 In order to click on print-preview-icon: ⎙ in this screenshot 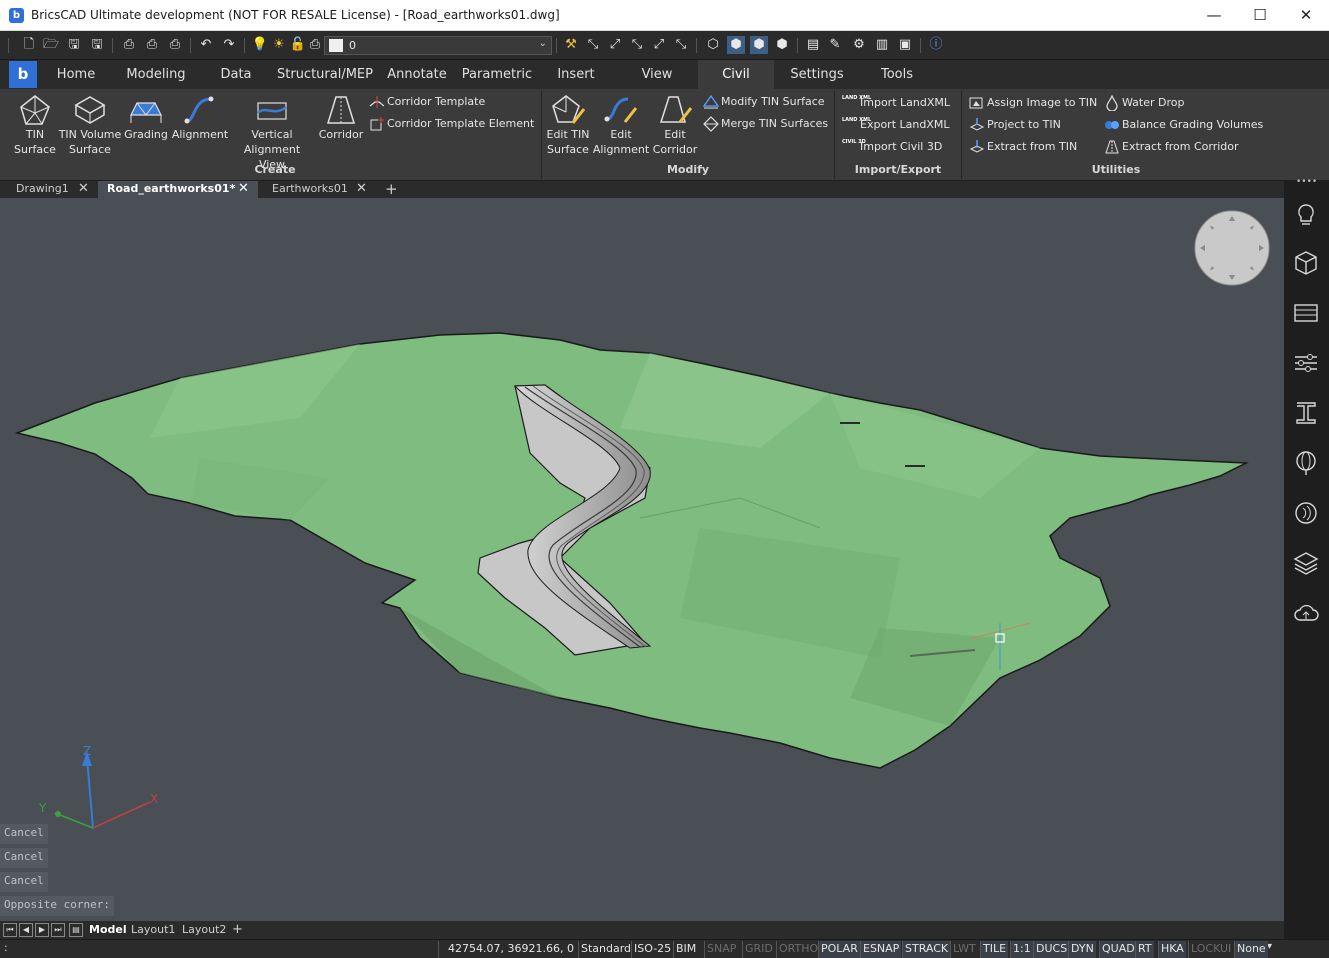, I will do `click(152, 45)`.